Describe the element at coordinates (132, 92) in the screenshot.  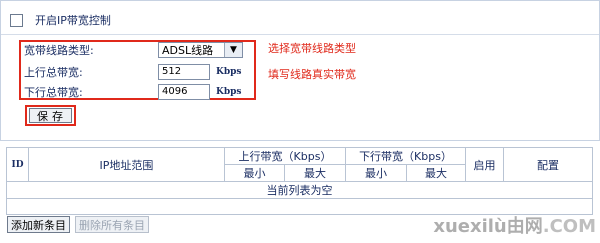
I see `download-bandwidth-row: 下行总带宽: 4096 Kbps` at that location.